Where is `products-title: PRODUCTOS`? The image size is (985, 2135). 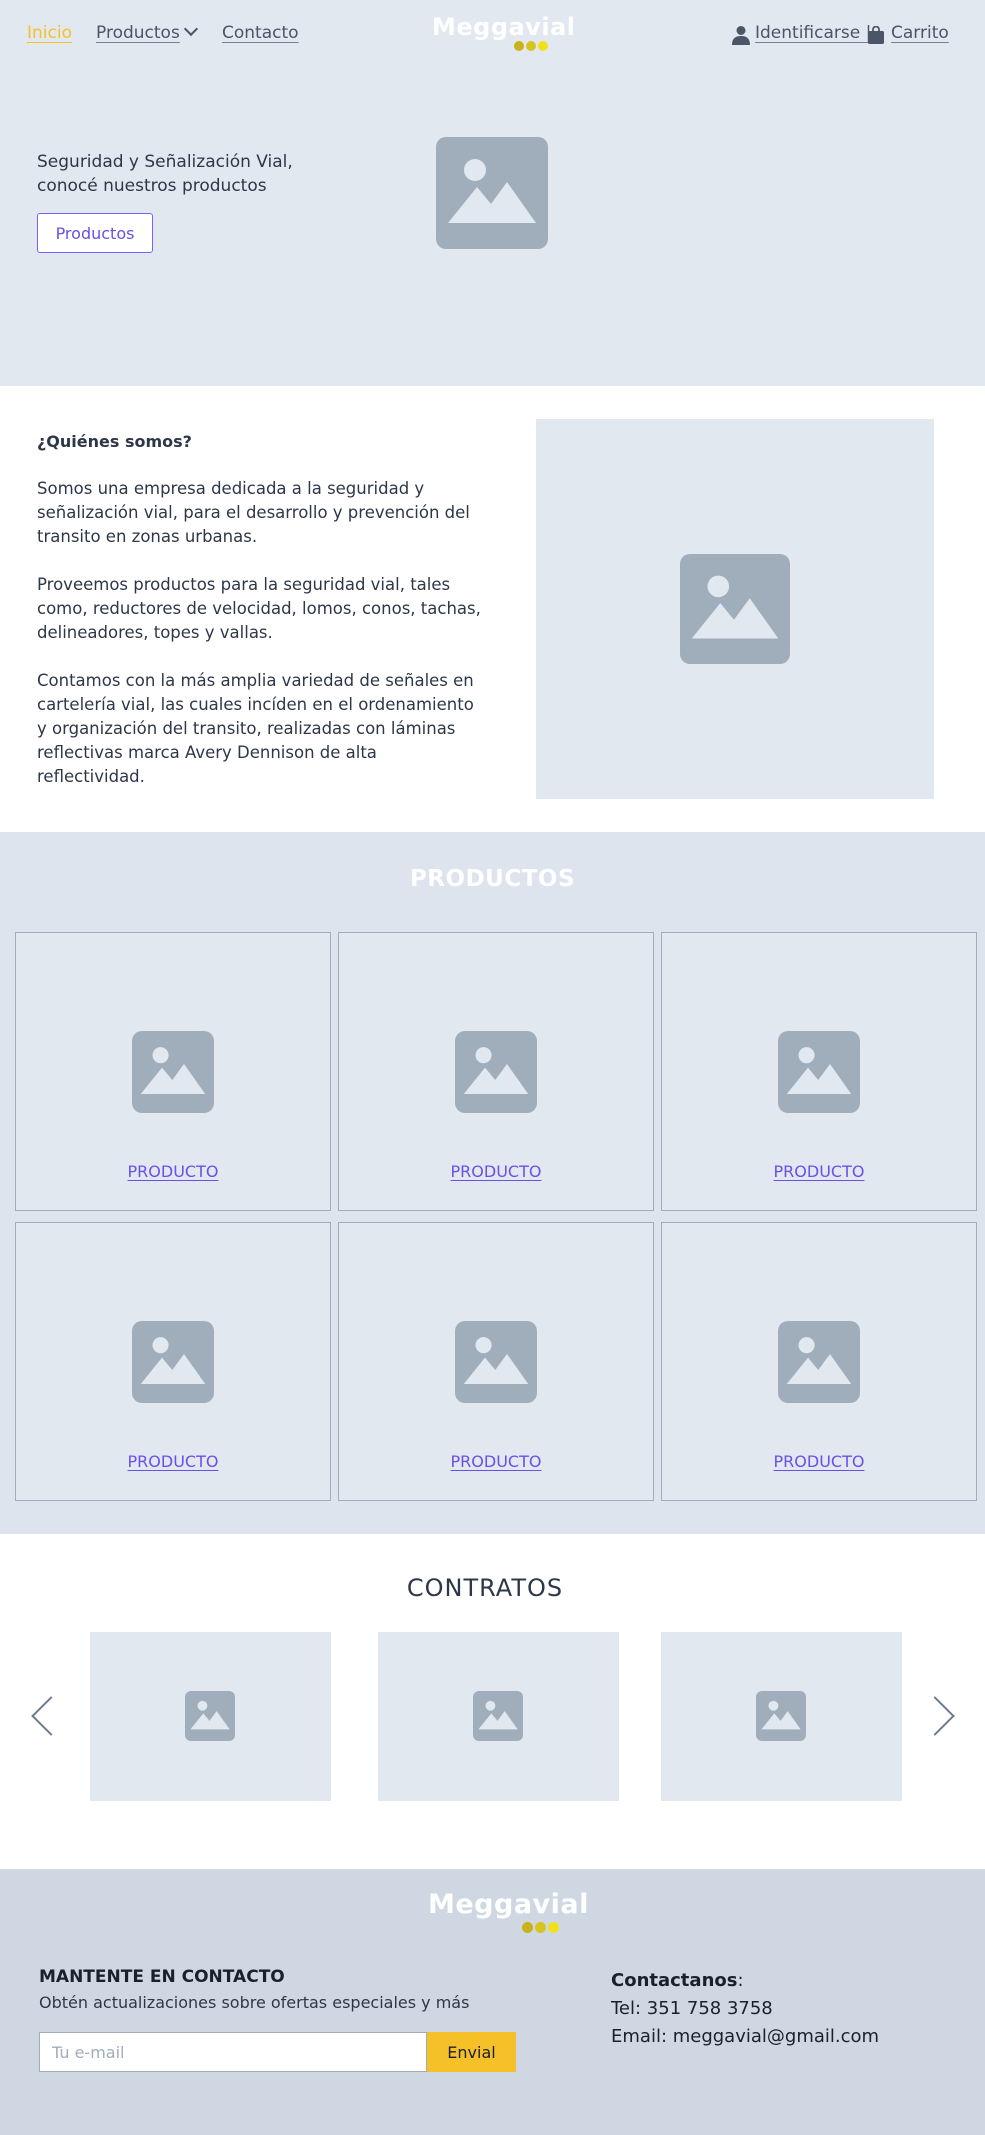
products-title: PRODUCTOS is located at coordinates (492, 879).